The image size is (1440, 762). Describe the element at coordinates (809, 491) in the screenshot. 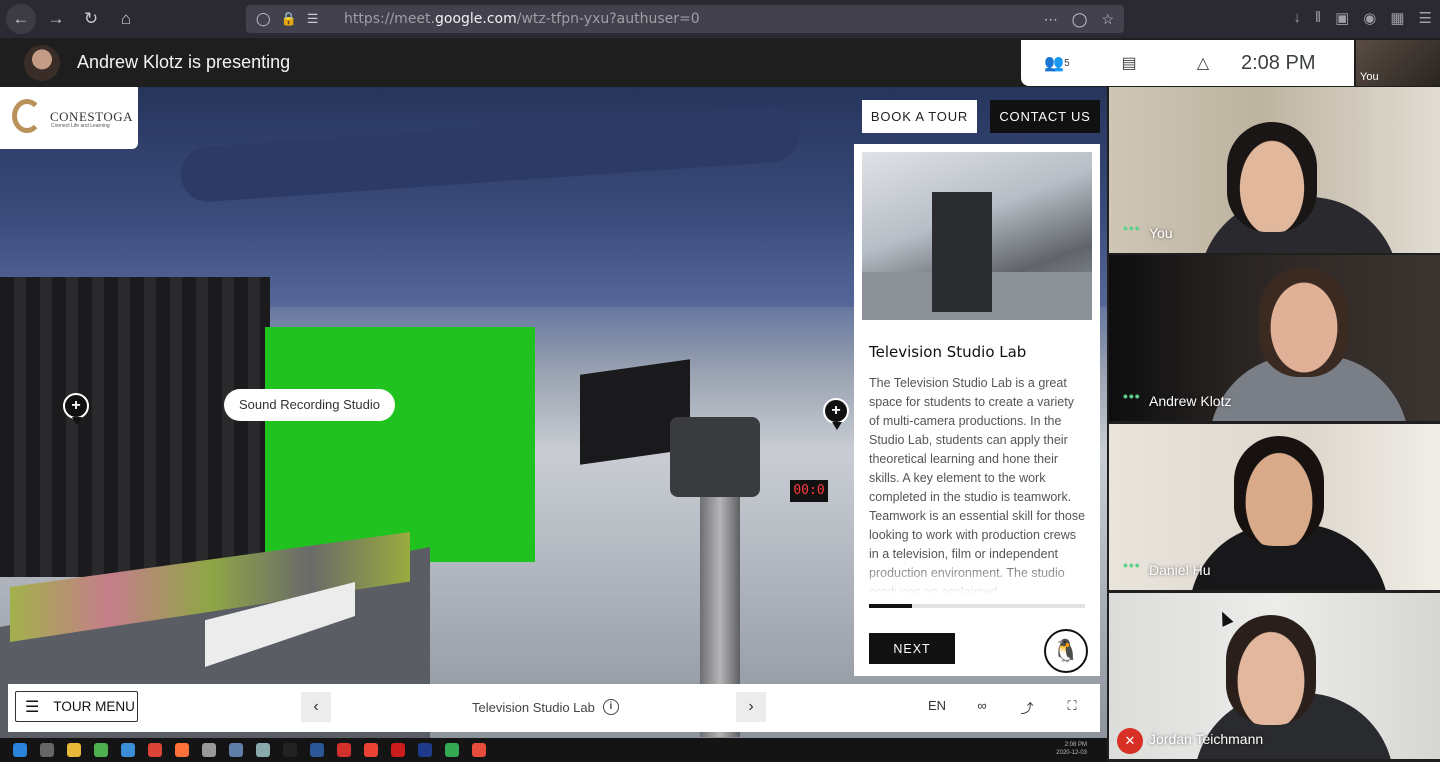

I see `timer-display: 00:0` at that location.